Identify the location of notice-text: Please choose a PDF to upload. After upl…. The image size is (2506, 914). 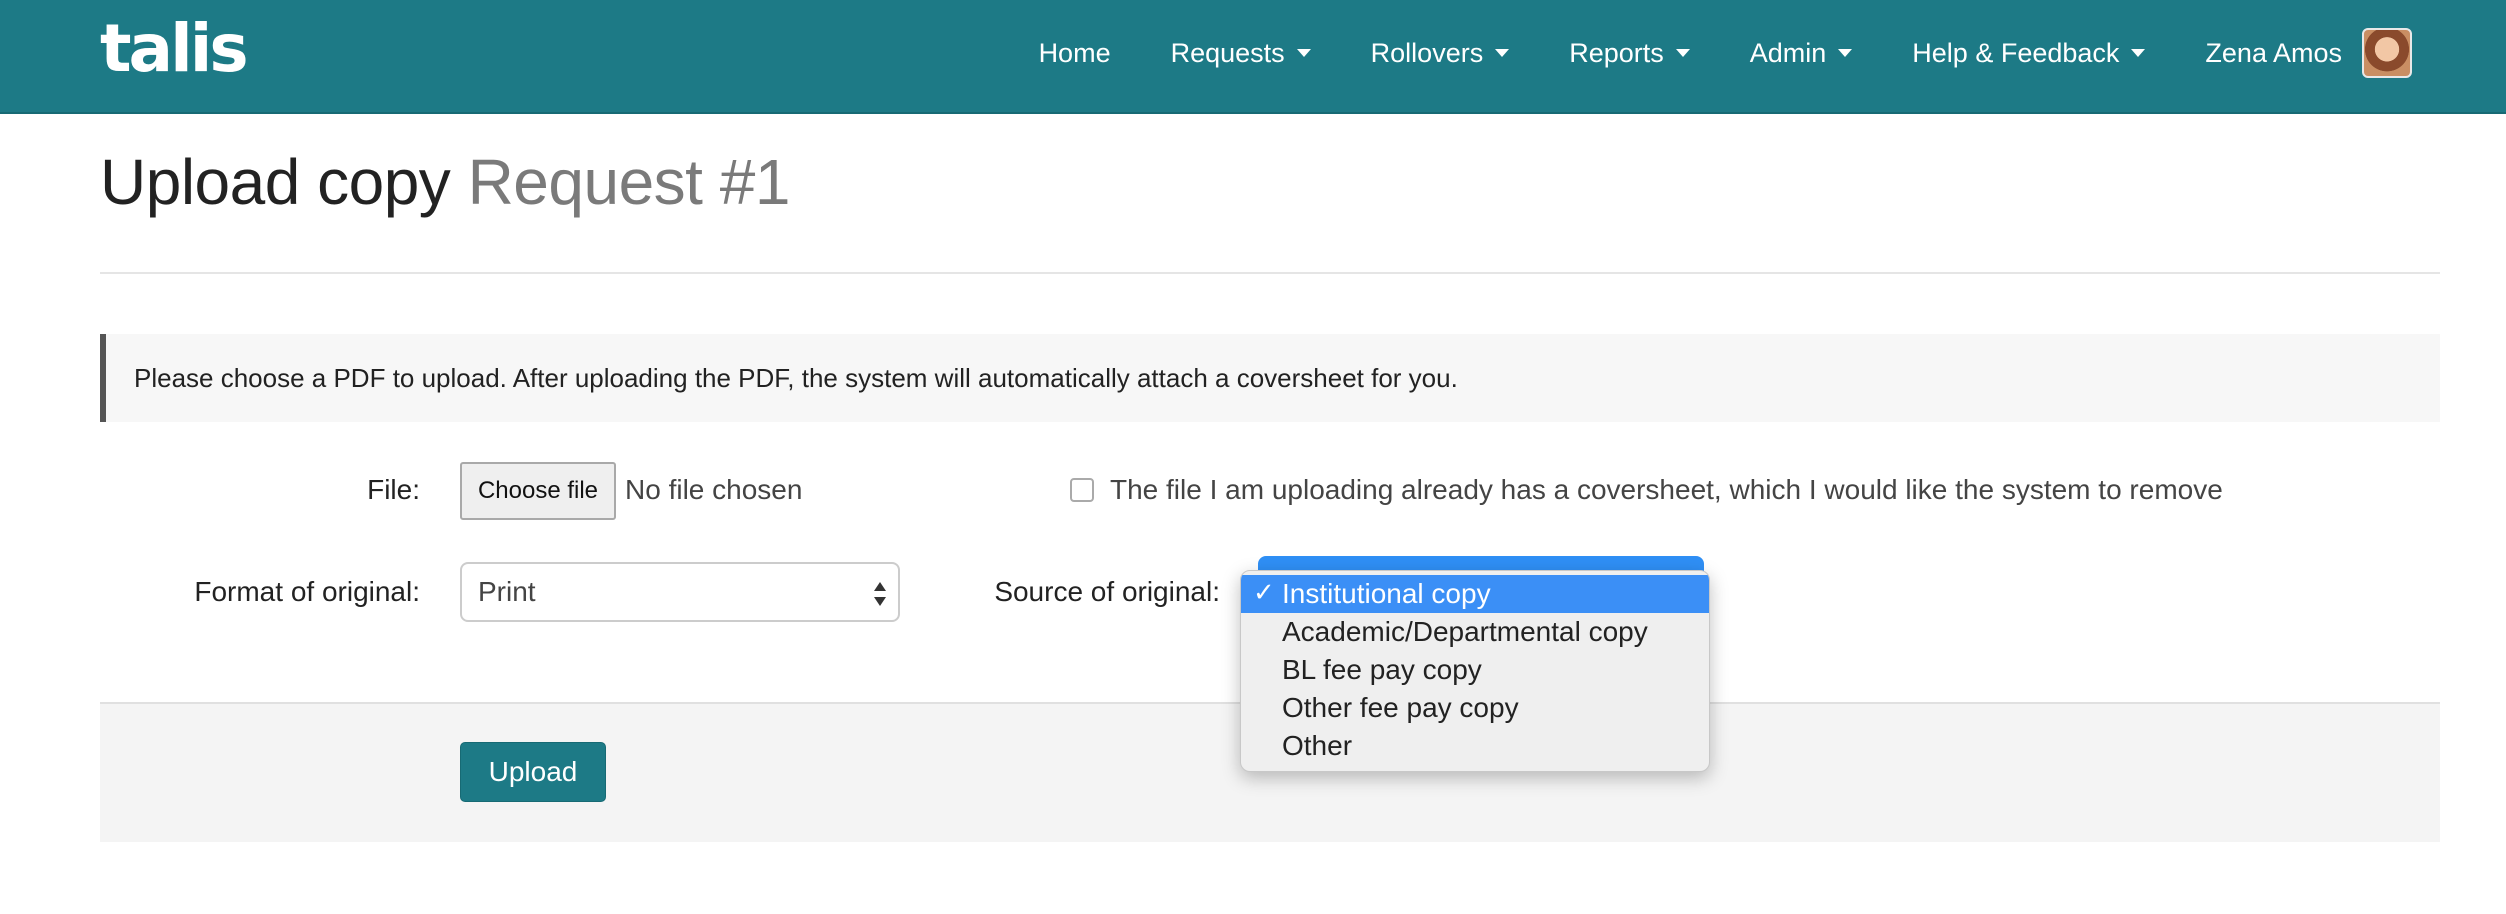
(796, 377).